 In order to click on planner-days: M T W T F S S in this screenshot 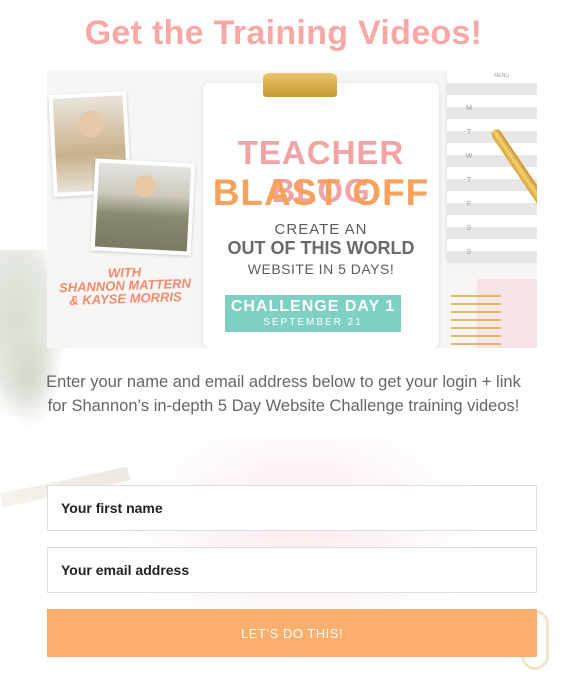, I will do `click(469, 181)`.